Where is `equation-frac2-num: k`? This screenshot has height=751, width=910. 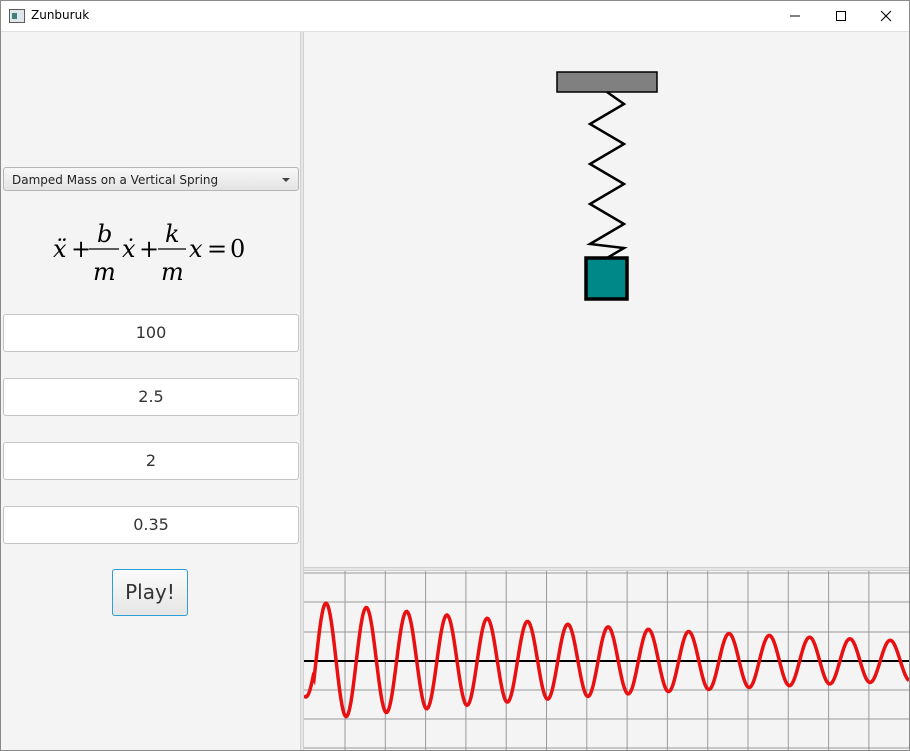 equation-frac2-num: k is located at coordinates (172, 234).